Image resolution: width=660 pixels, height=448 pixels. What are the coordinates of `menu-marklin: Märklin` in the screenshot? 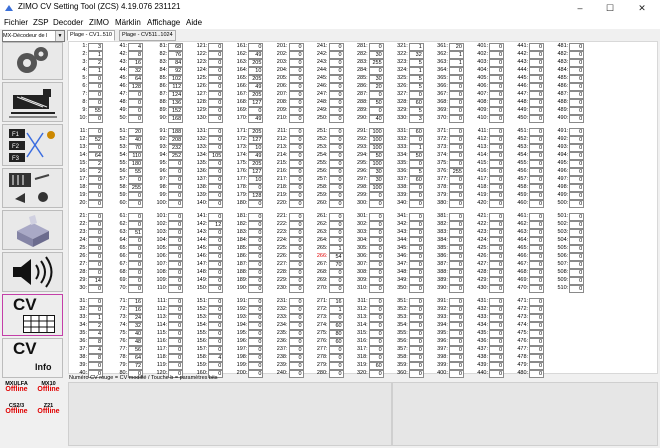 It's located at (128, 22).